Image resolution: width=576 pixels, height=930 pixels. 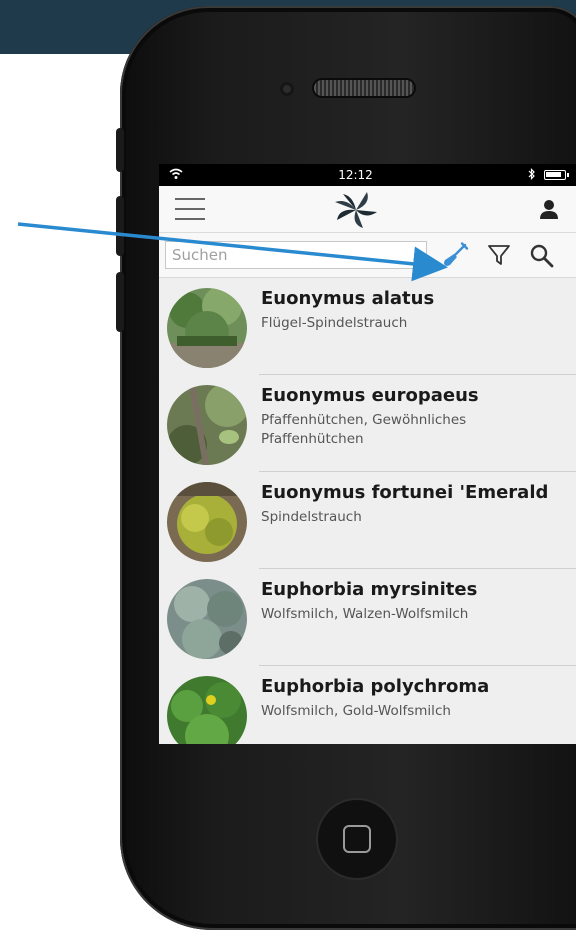 What do you see at coordinates (355, 175) in the screenshot?
I see `status-time: 12:12` at bounding box center [355, 175].